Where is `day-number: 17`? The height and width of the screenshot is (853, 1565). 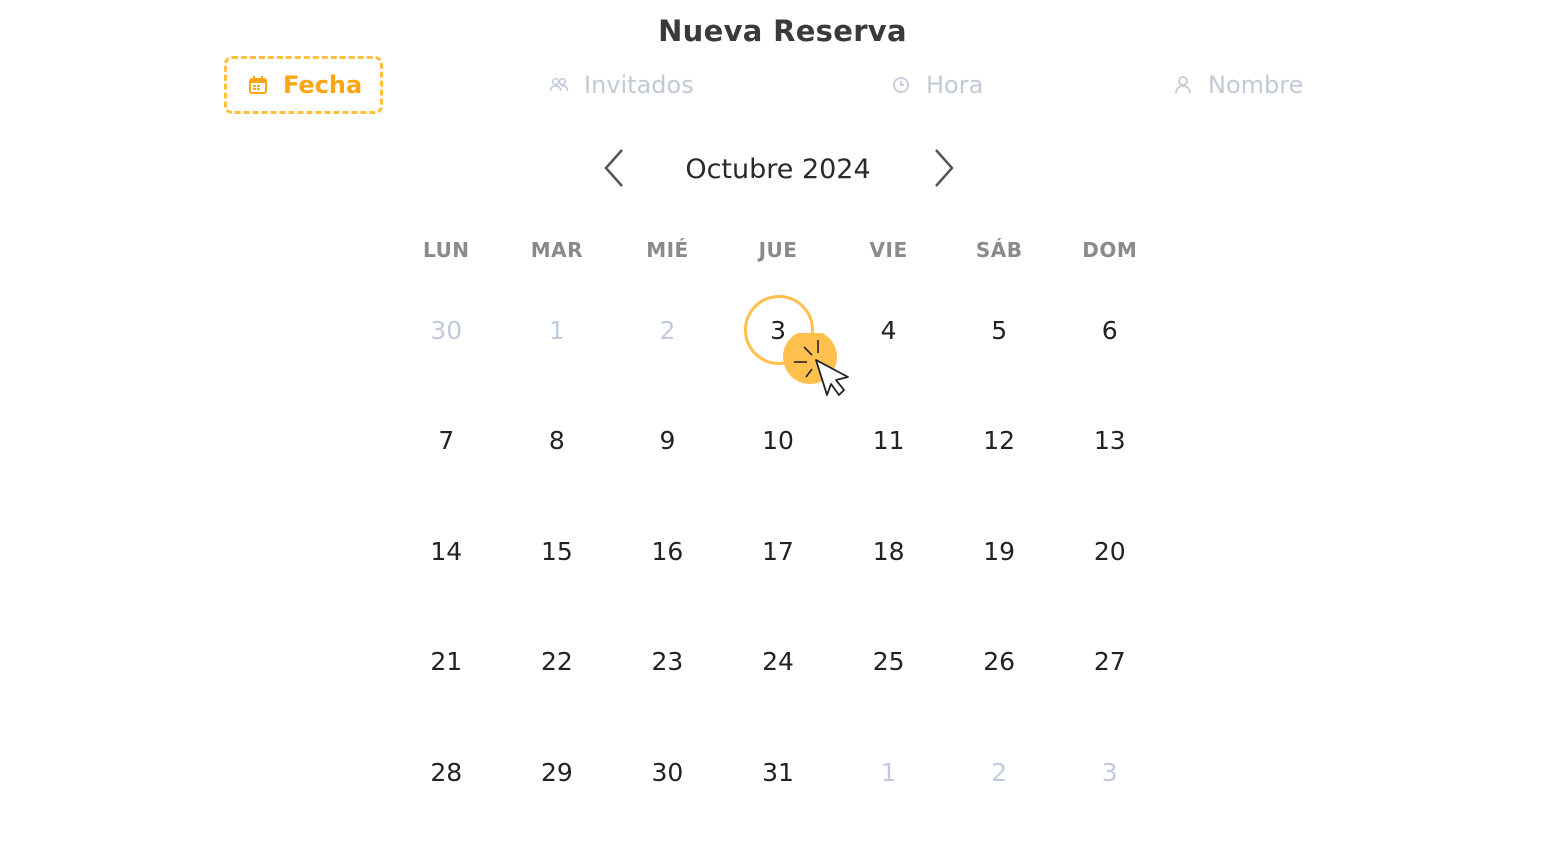 day-number: 17 is located at coordinates (778, 551).